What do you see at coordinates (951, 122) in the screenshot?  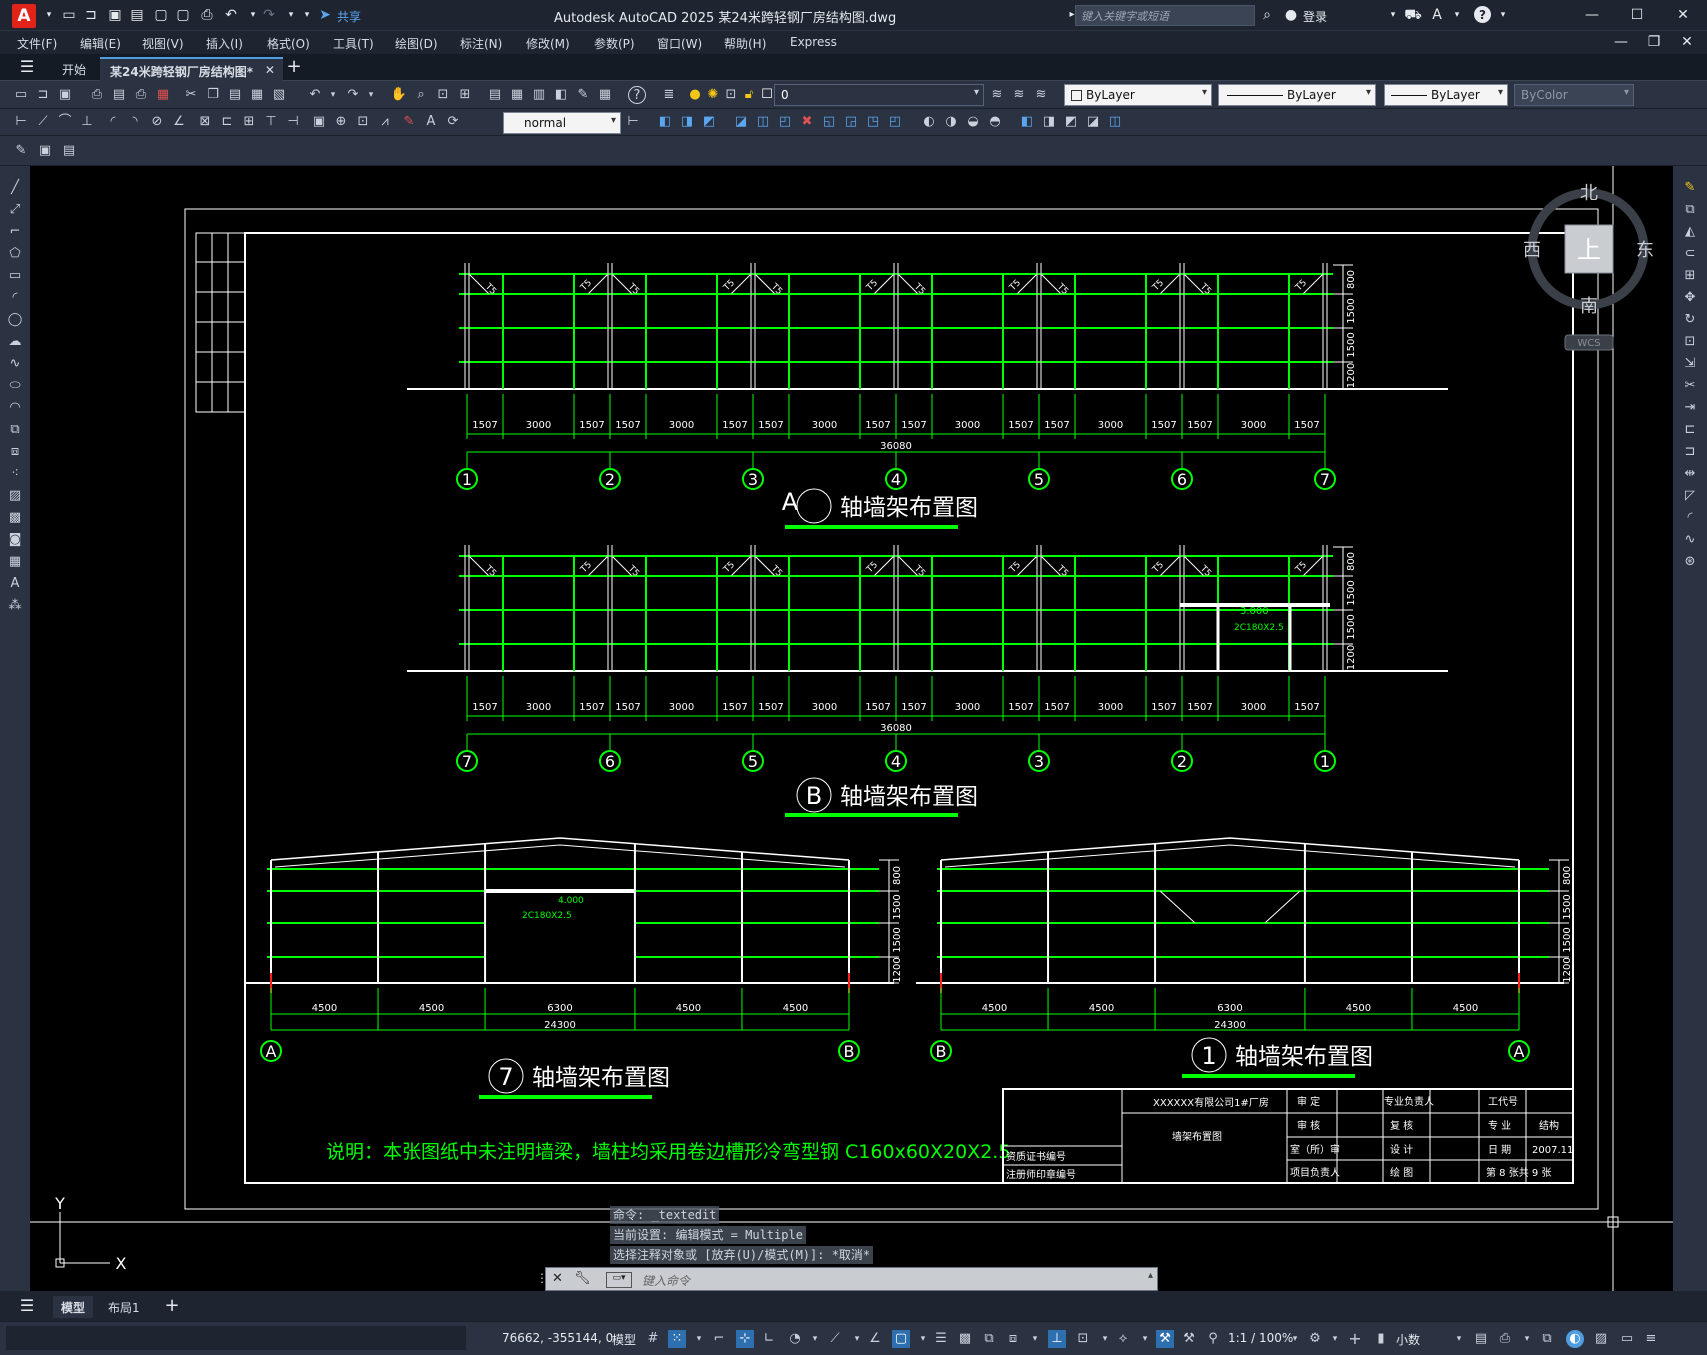 I see `clean-icon: ◑` at bounding box center [951, 122].